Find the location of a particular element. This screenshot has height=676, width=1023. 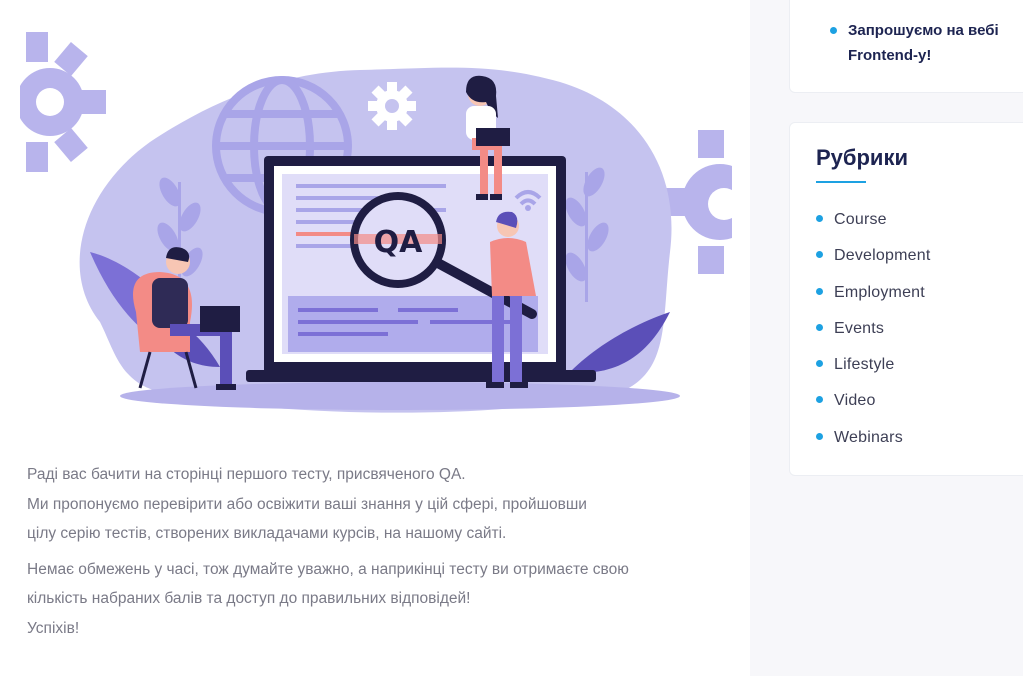

category-label: Lifestyle is located at coordinates (864, 365).